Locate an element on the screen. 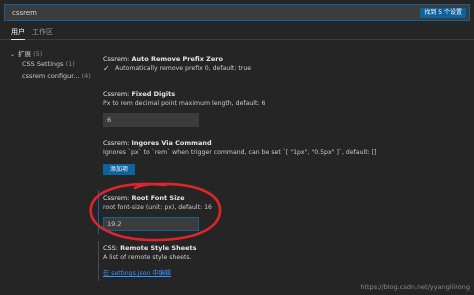 The image size is (474, 295). add-item-button: 添加项 is located at coordinates (119, 169).